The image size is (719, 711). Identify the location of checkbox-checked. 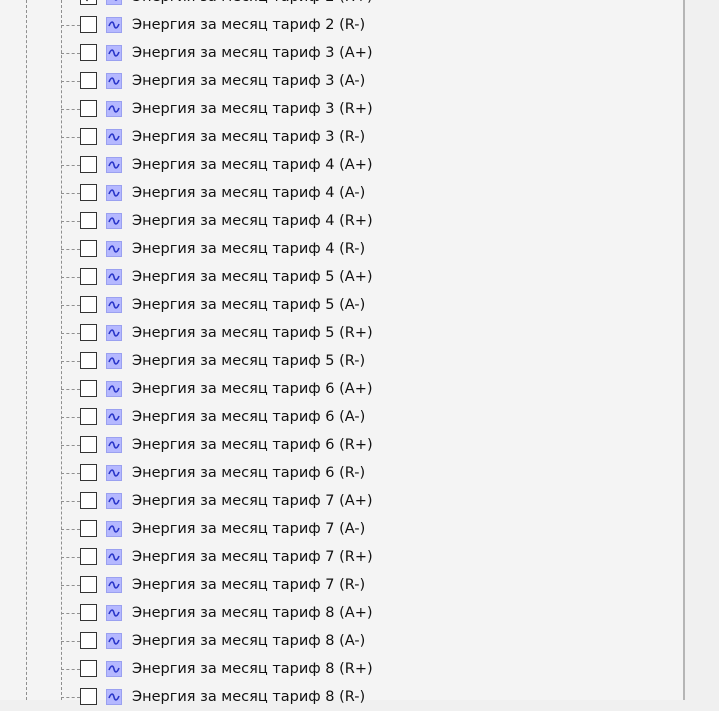
(88, 2).